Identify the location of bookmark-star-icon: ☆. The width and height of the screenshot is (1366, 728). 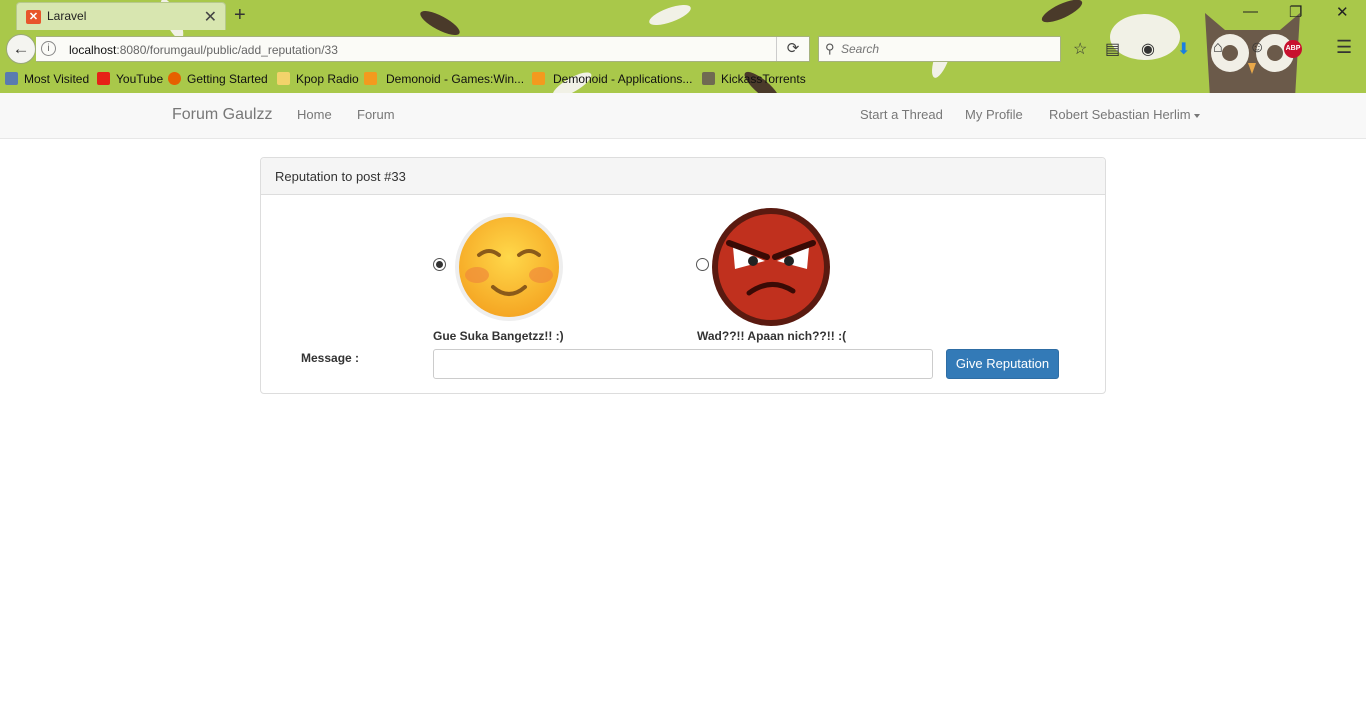
(1080, 49).